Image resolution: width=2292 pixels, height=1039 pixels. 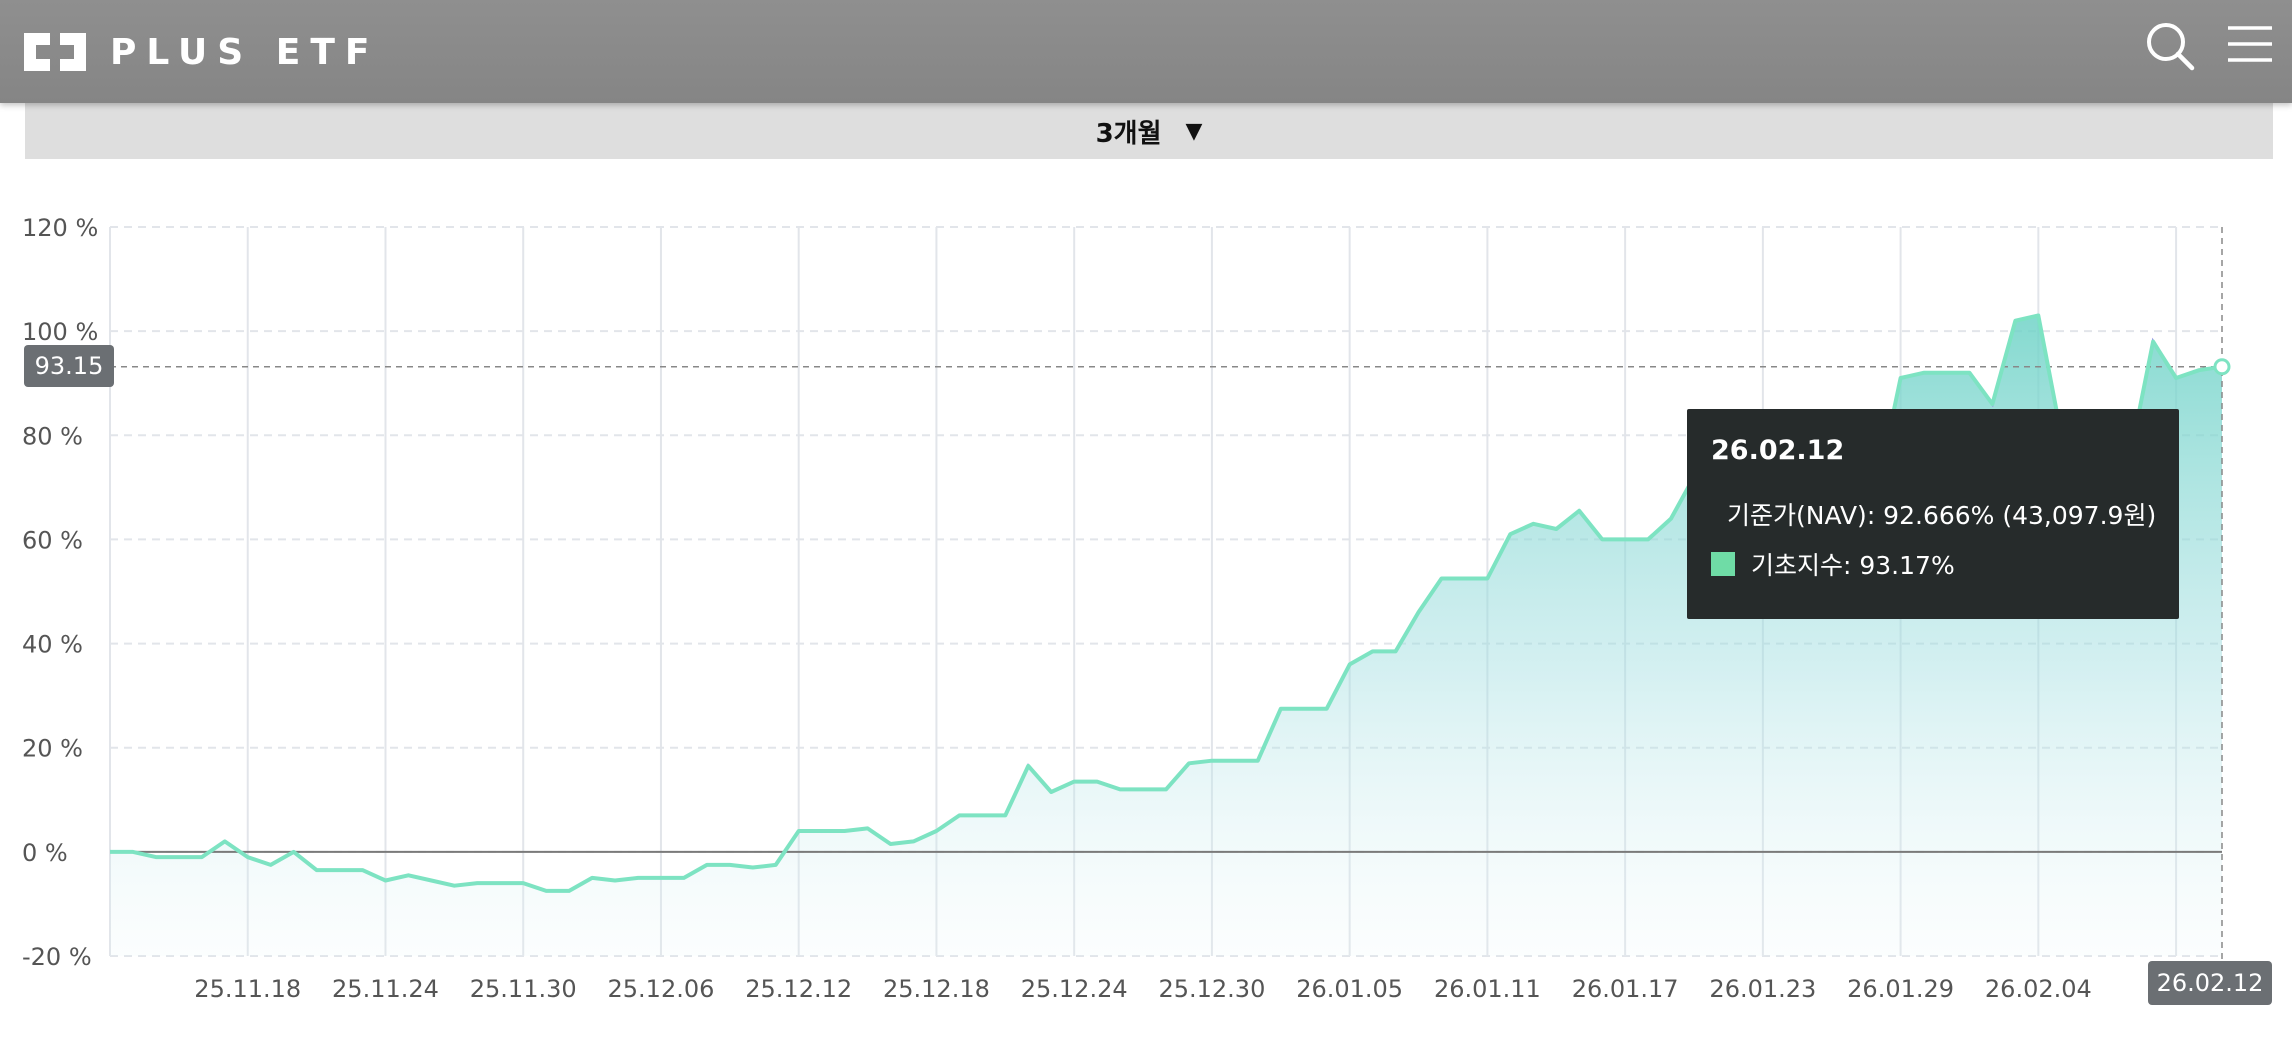 What do you see at coordinates (1900, 989) in the screenshot?
I see `x-tick-label: 26.01.29` at bounding box center [1900, 989].